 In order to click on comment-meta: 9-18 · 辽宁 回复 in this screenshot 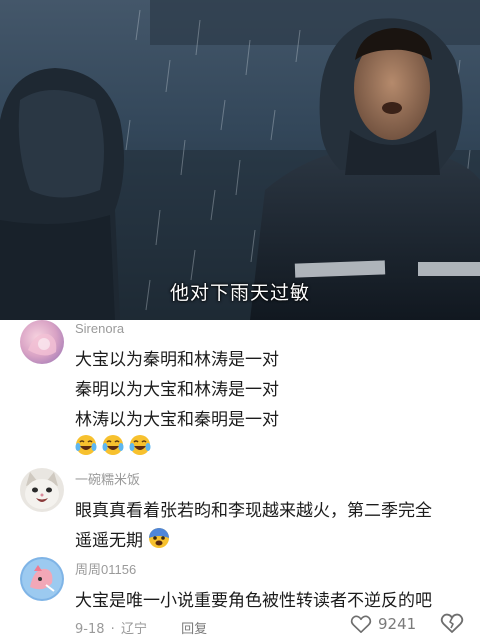, I will do `click(141, 627)`.